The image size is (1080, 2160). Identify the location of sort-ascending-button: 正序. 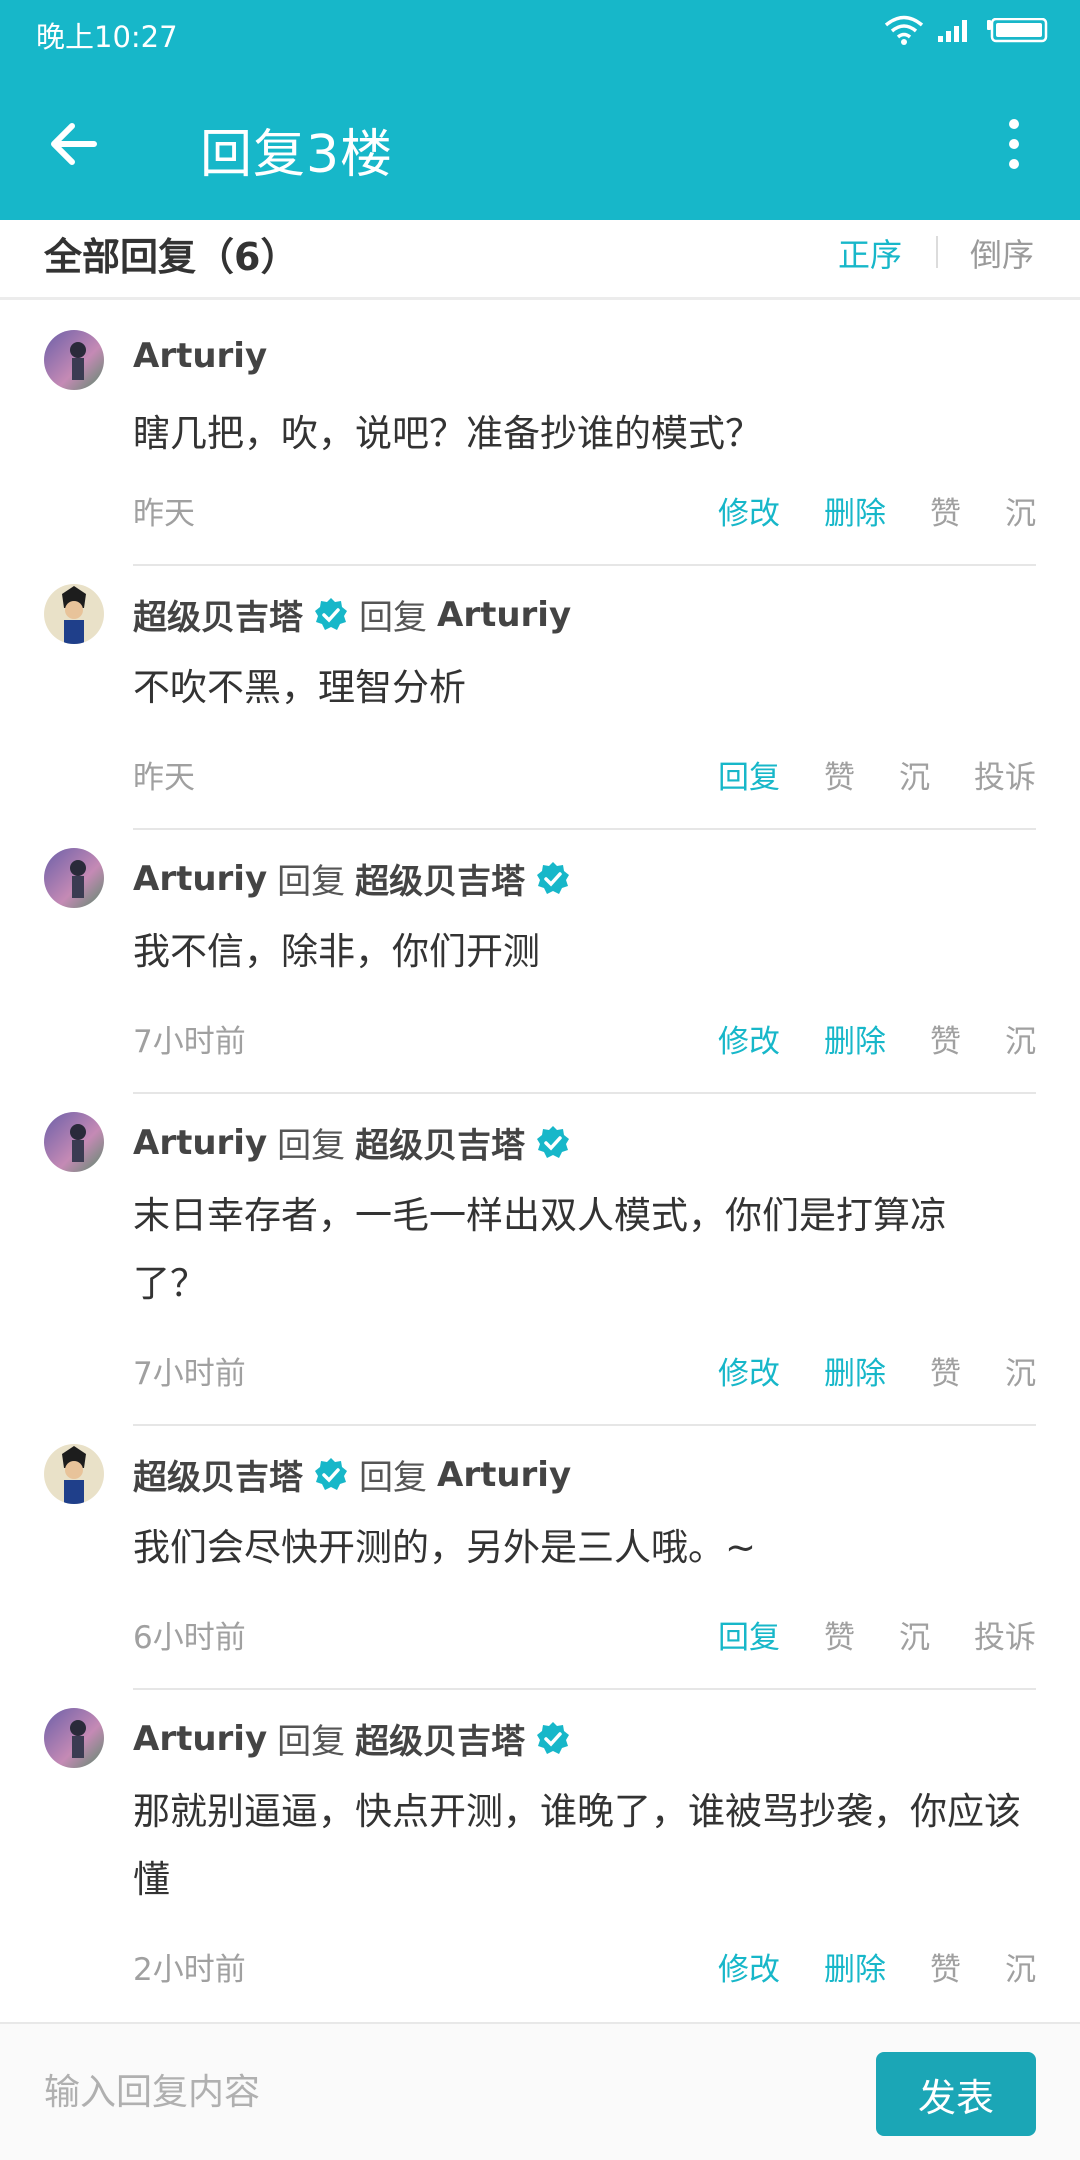
(870, 253).